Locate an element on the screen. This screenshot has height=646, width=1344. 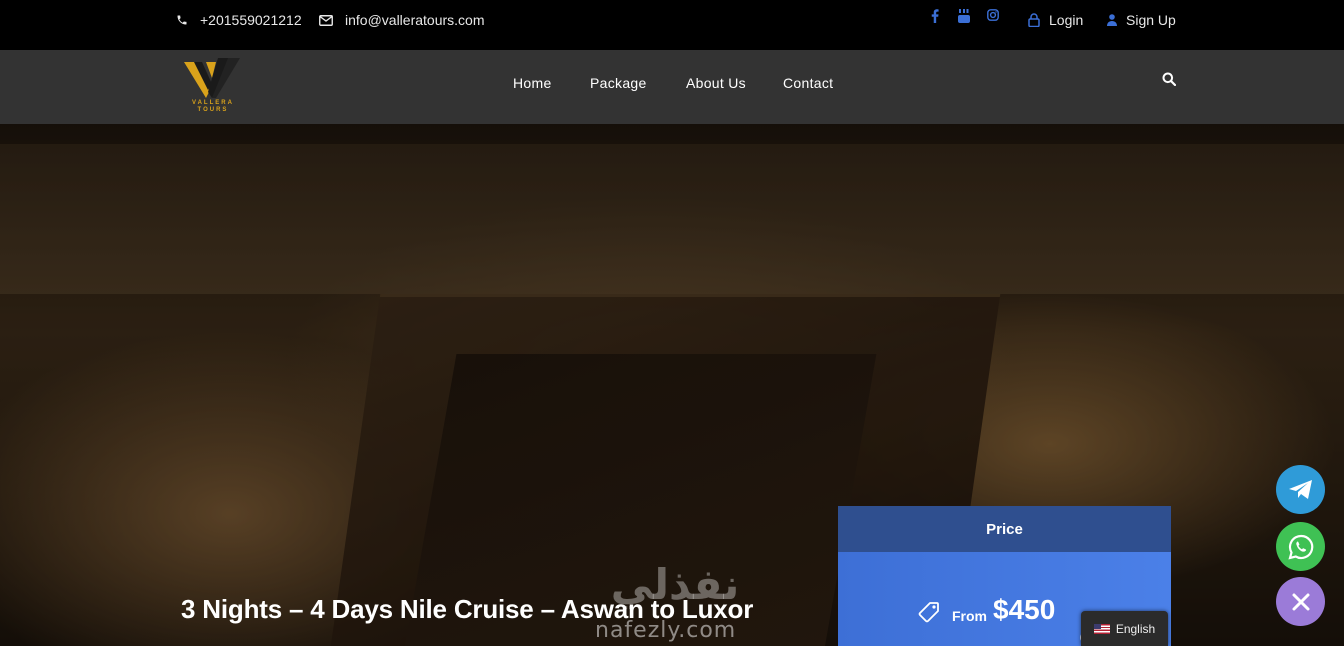
close-floating-button is located at coordinates (1300, 601).